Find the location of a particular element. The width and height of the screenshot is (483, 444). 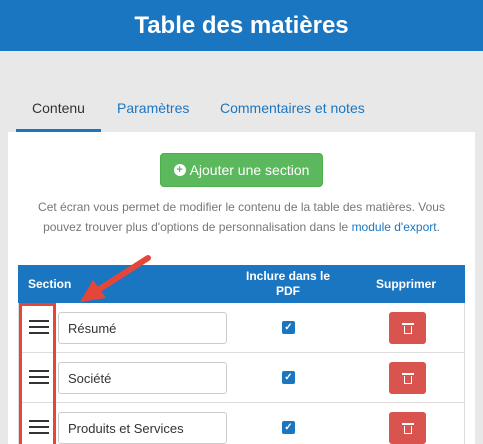

annotation-arrow-icon is located at coordinates (115, 278).